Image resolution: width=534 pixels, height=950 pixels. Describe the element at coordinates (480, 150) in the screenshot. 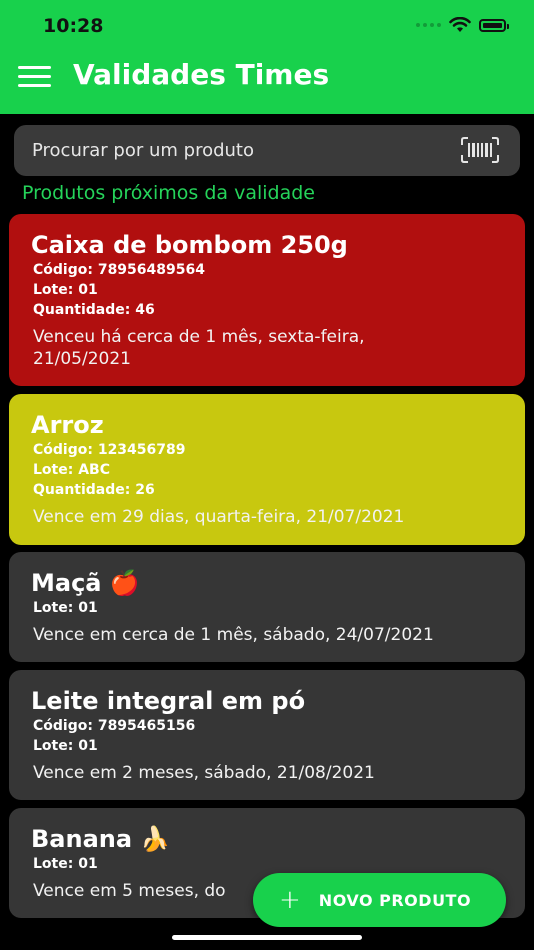

I see `barcode-scan-icon` at that location.